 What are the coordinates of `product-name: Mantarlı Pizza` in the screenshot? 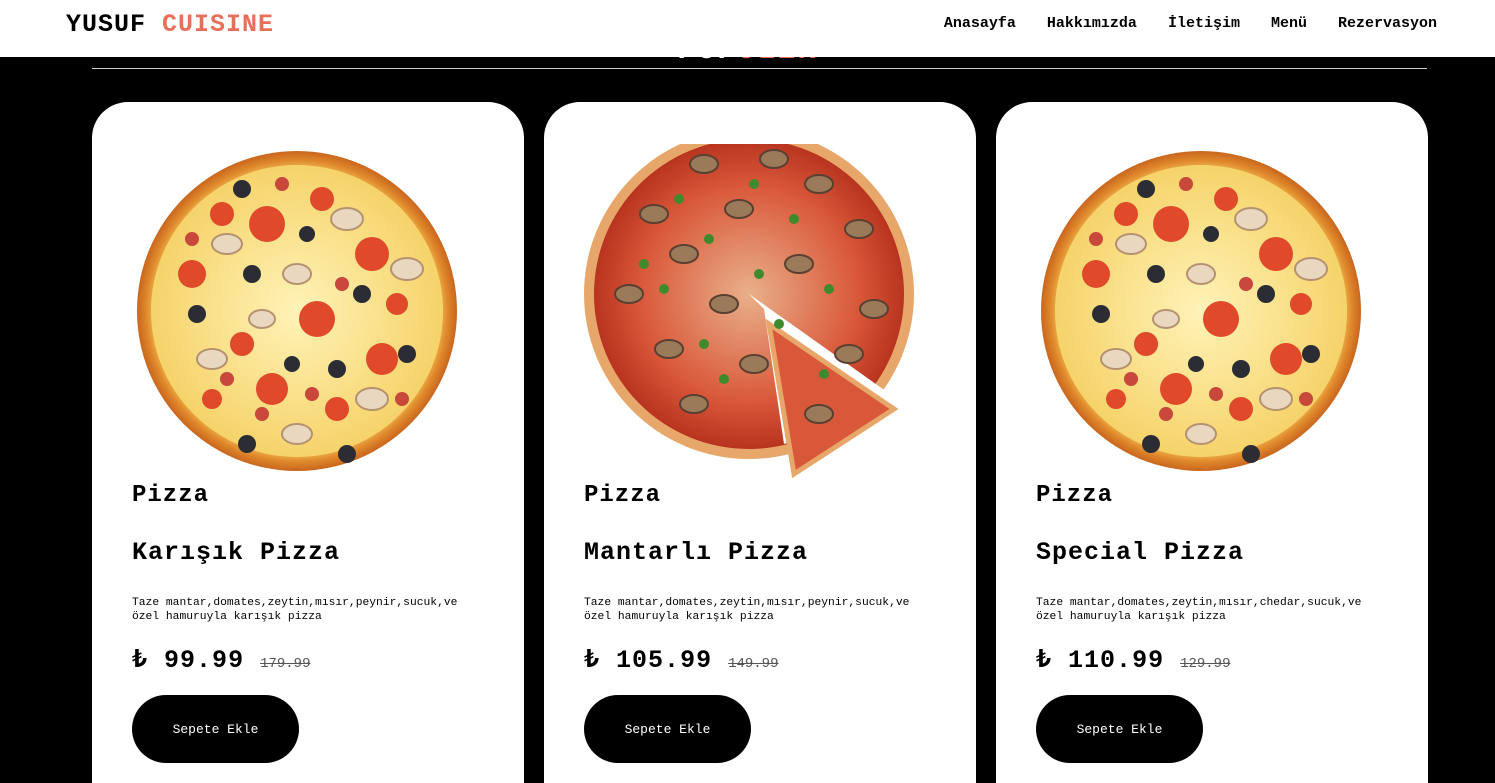 It's located at (696, 552).